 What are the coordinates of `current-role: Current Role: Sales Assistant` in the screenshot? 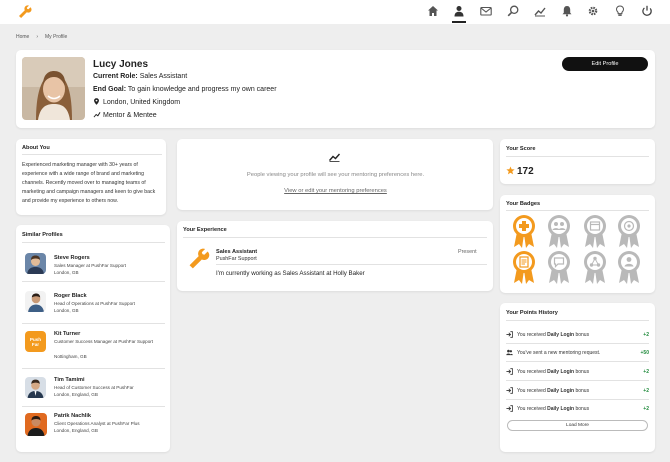 It's located at (140, 76).